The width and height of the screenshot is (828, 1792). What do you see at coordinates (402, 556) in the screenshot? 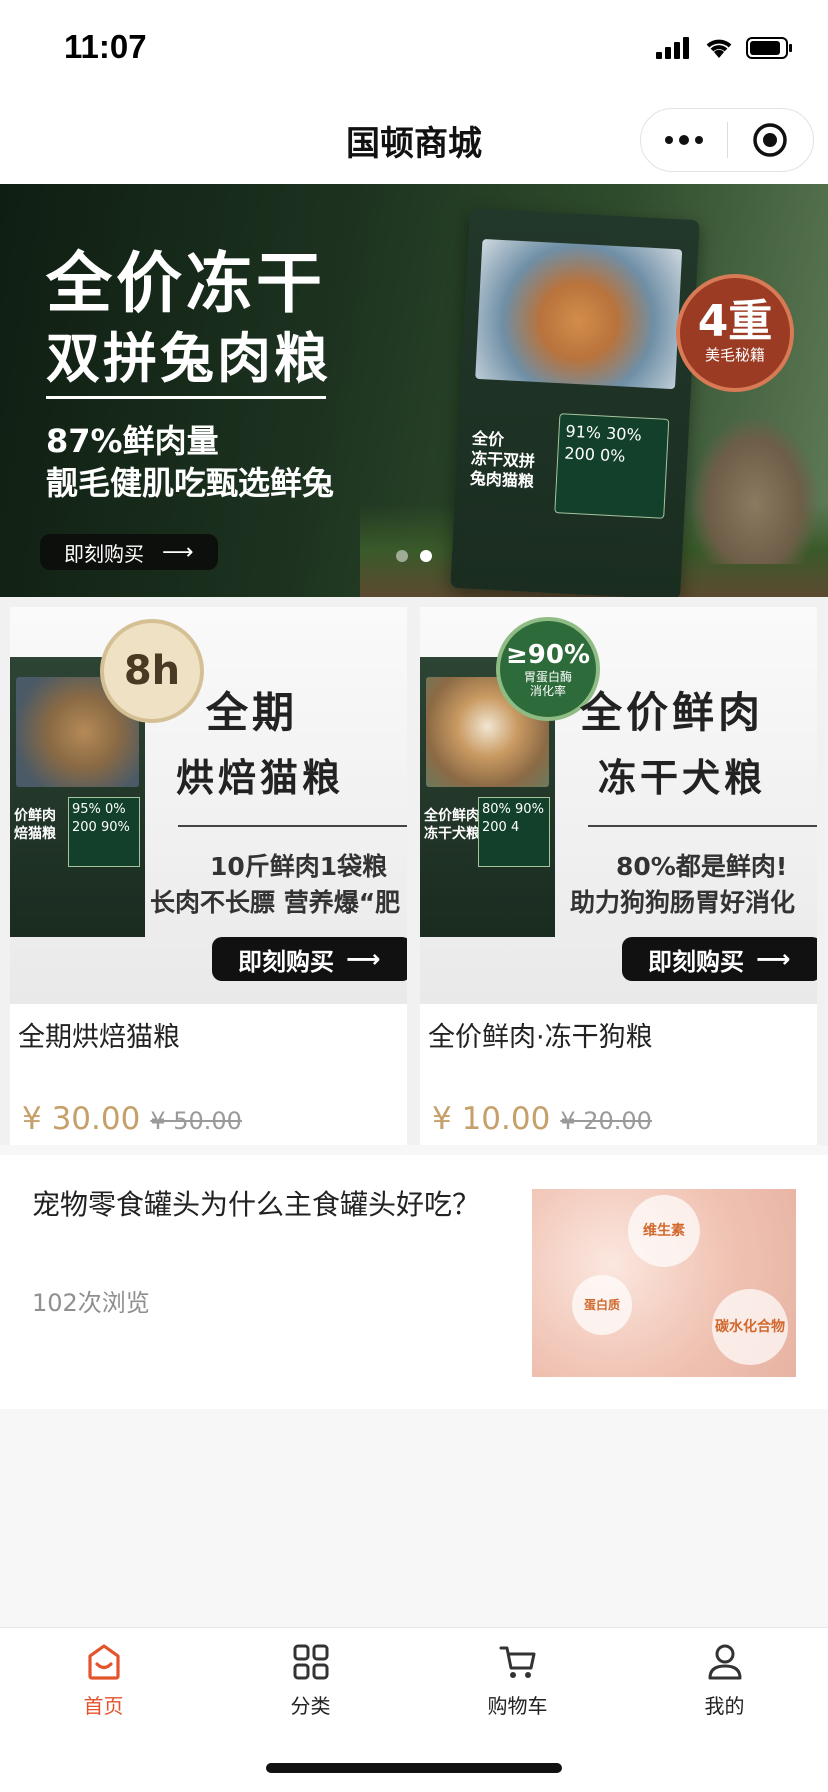
I see `carousel-dot` at bounding box center [402, 556].